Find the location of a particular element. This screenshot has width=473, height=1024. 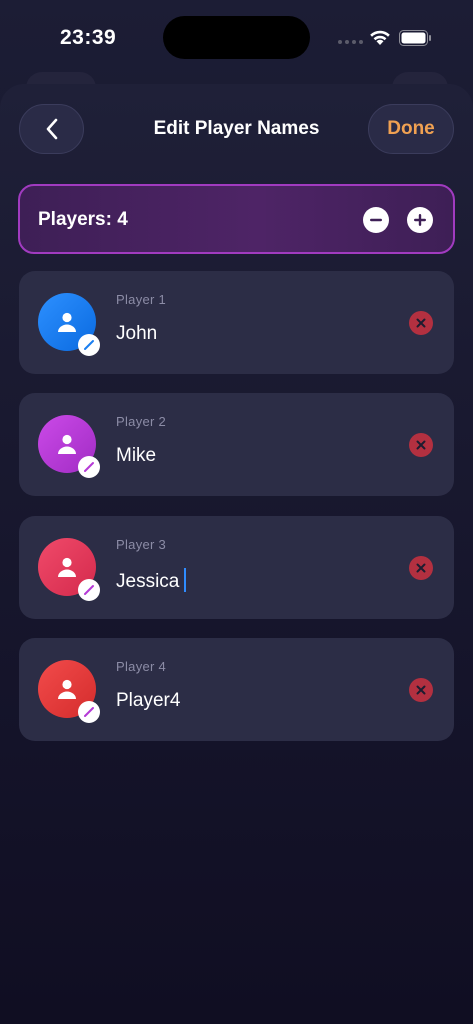

player-name-input: Mike is located at coordinates (136, 456).